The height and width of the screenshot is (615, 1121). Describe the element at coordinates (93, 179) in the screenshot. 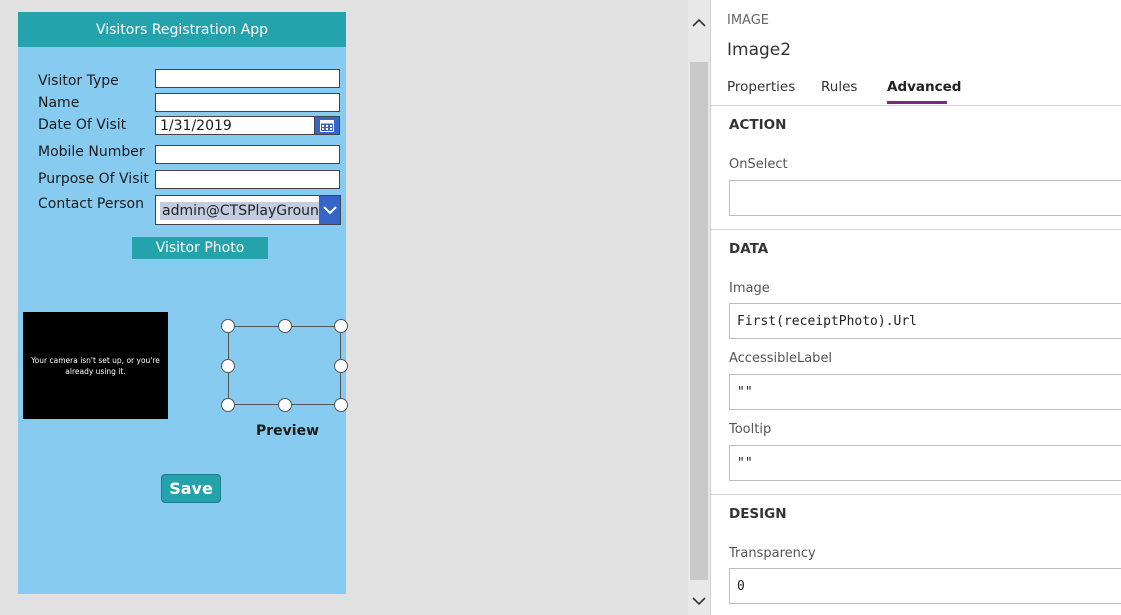

I see `purpose-of-visit-label: Purpose Of Visit` at that location.